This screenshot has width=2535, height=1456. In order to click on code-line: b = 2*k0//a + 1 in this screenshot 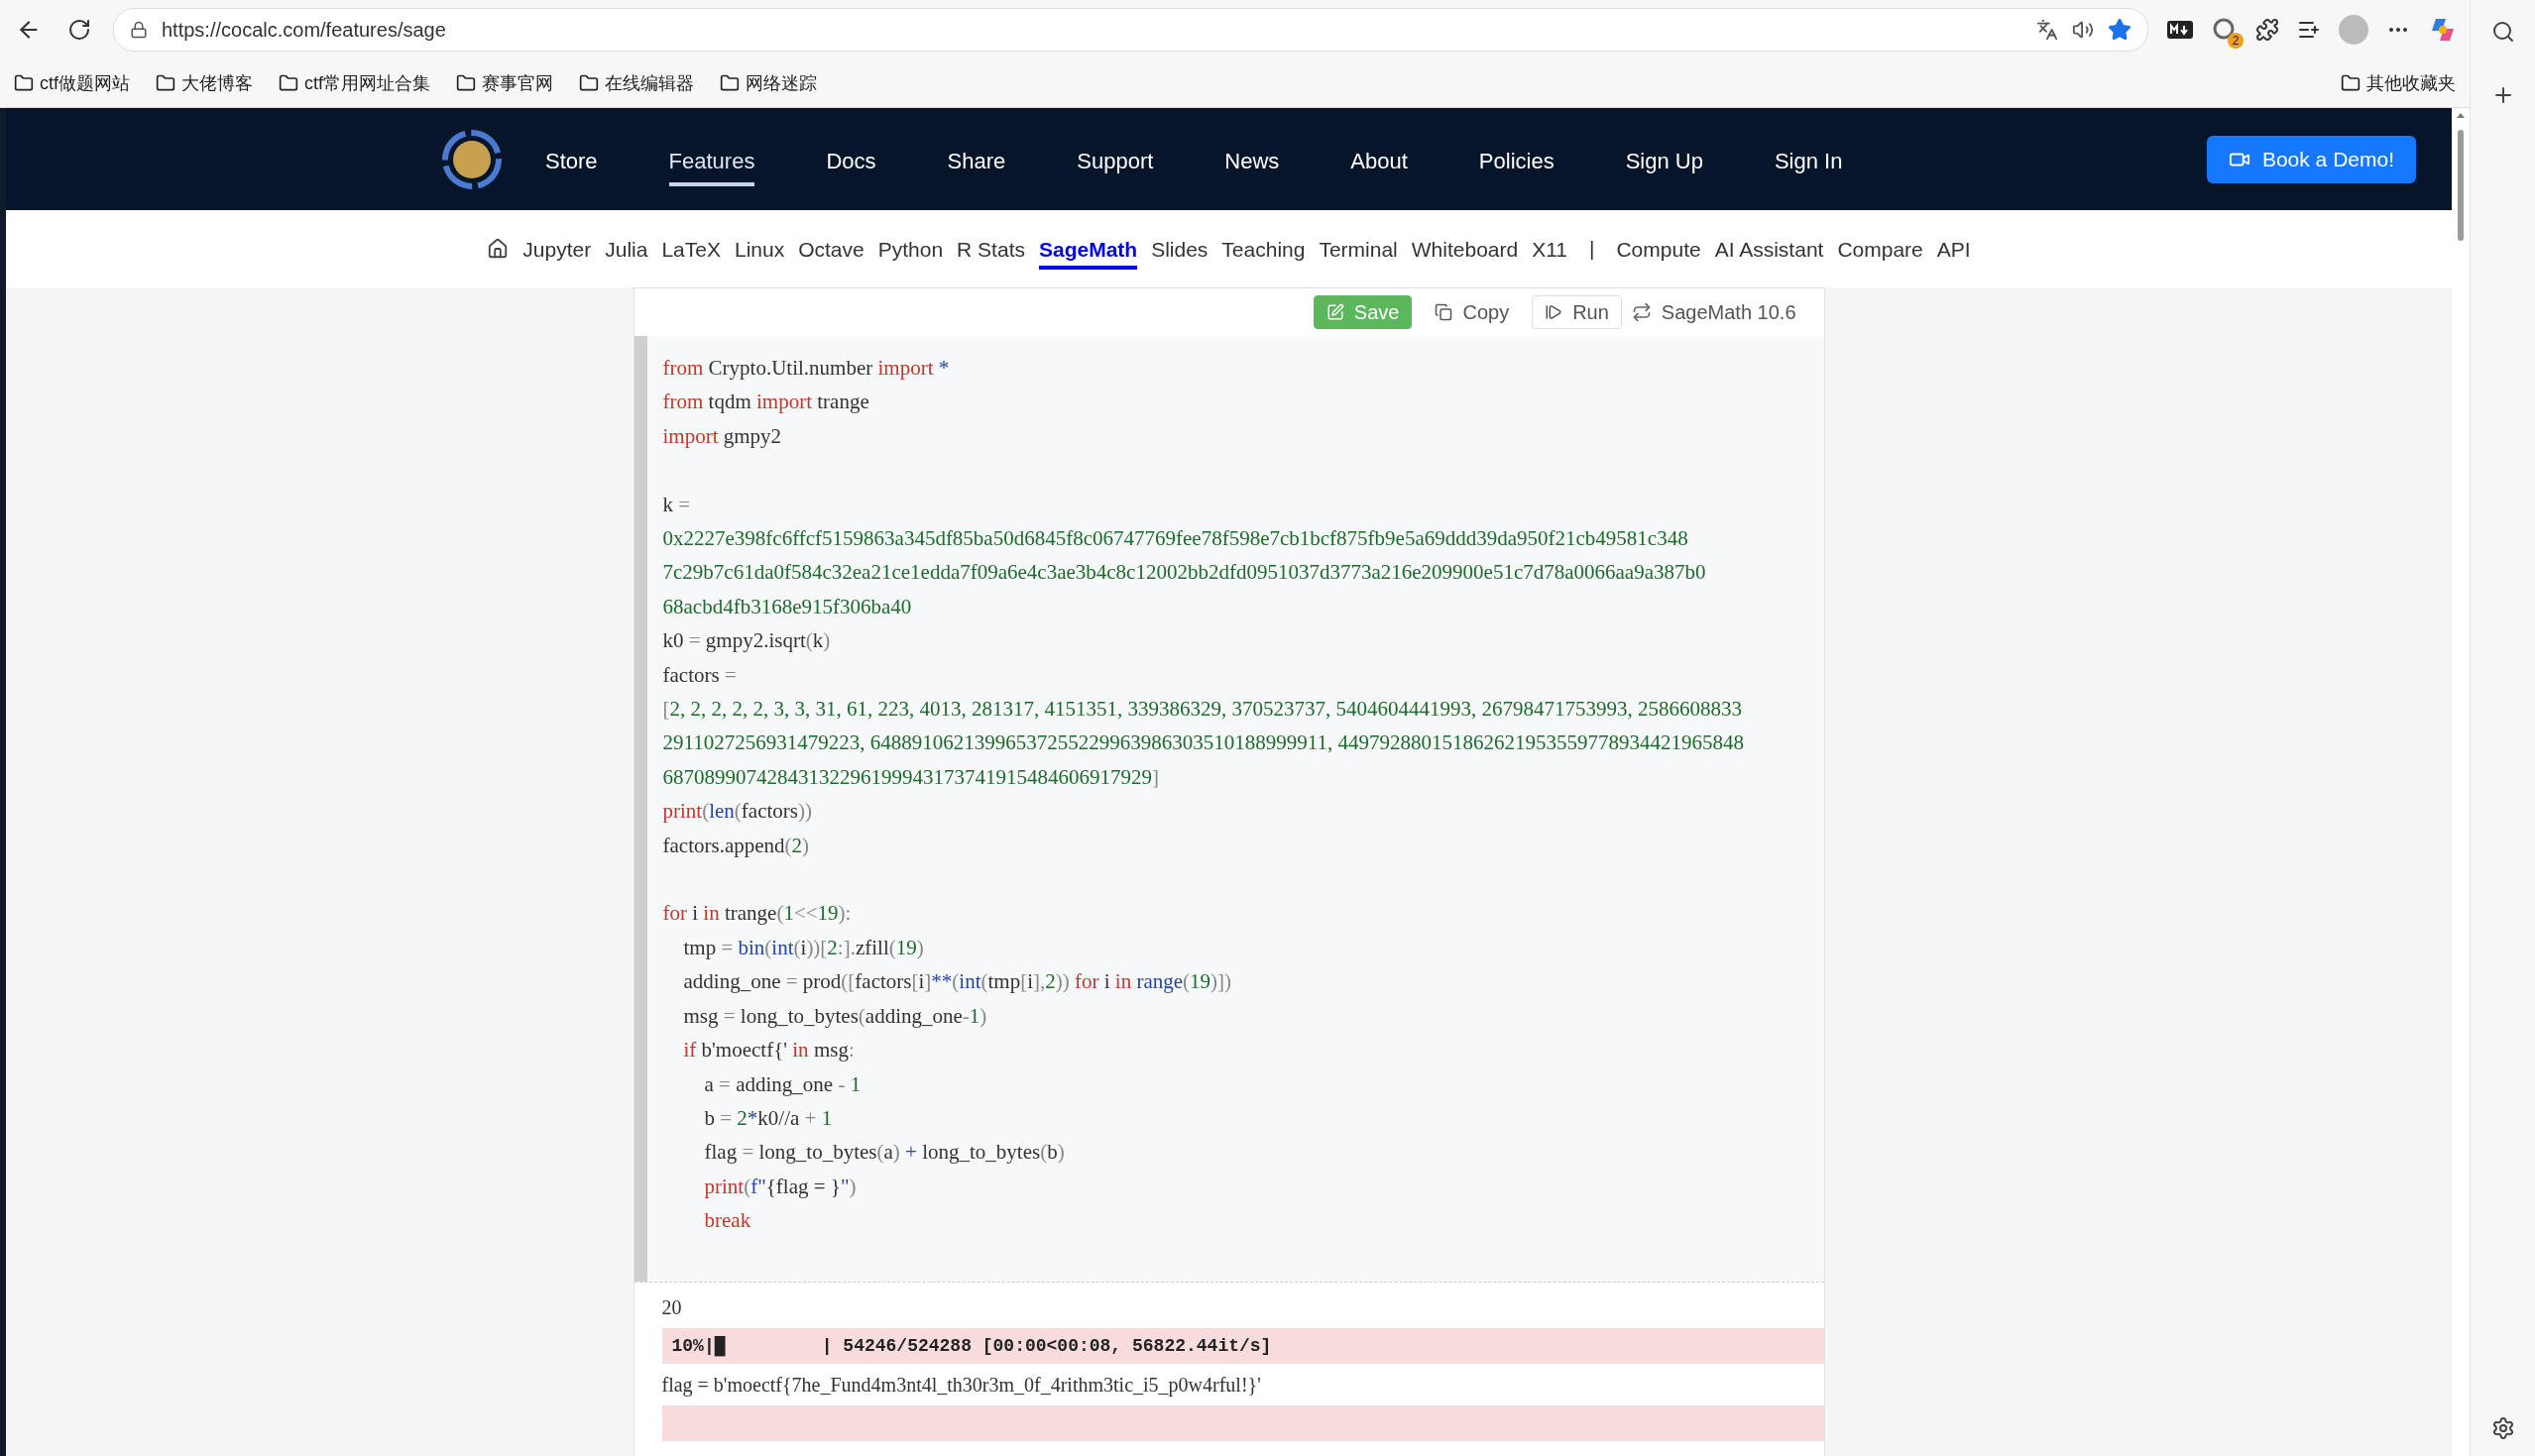, I will do `click(769, 1118)`.